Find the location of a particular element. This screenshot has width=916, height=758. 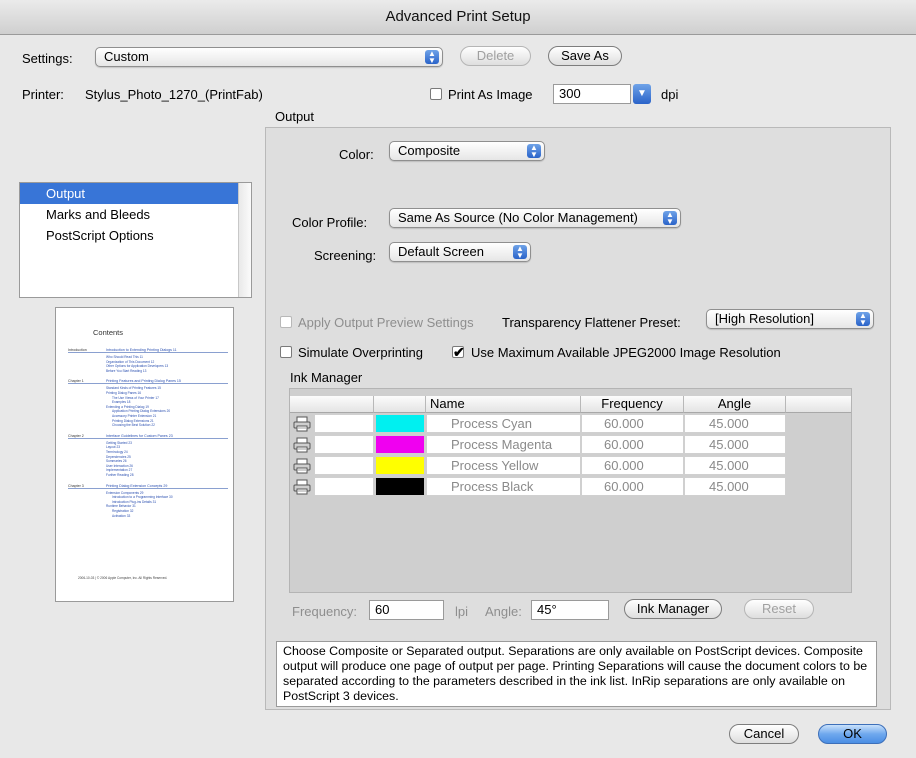

color-value: Composite is located at coordinates (429, 150).